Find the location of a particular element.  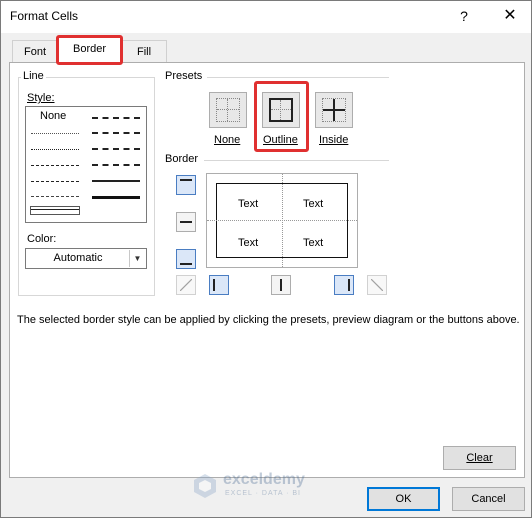

border-inside-horizontal-icon is located at coordinates (186, 222).